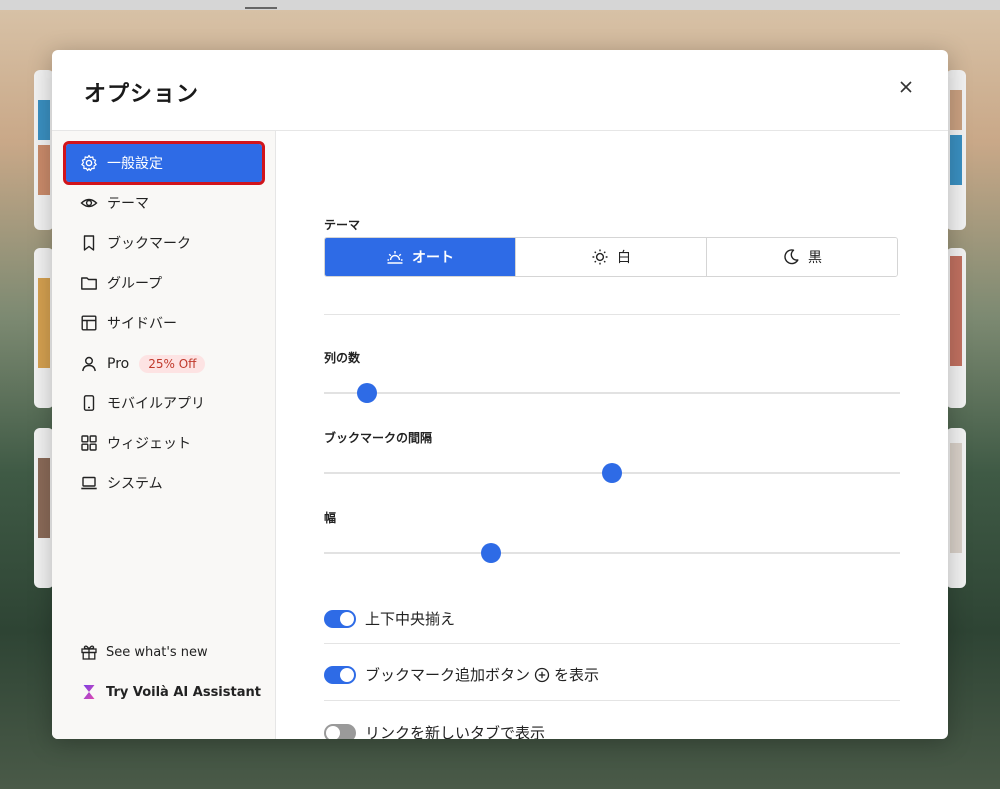  I want to click on sidebar-item-bookmarks: ブックマーク, so click(164, 243).